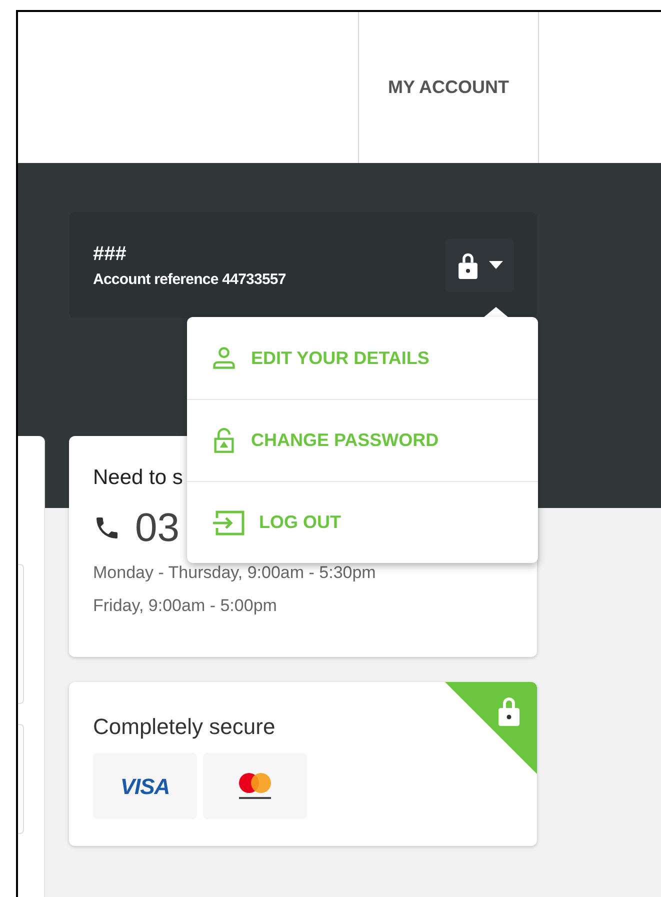 This screenshot has width=661, height=897. I want to click on padlock-icon, so click(509, 711).